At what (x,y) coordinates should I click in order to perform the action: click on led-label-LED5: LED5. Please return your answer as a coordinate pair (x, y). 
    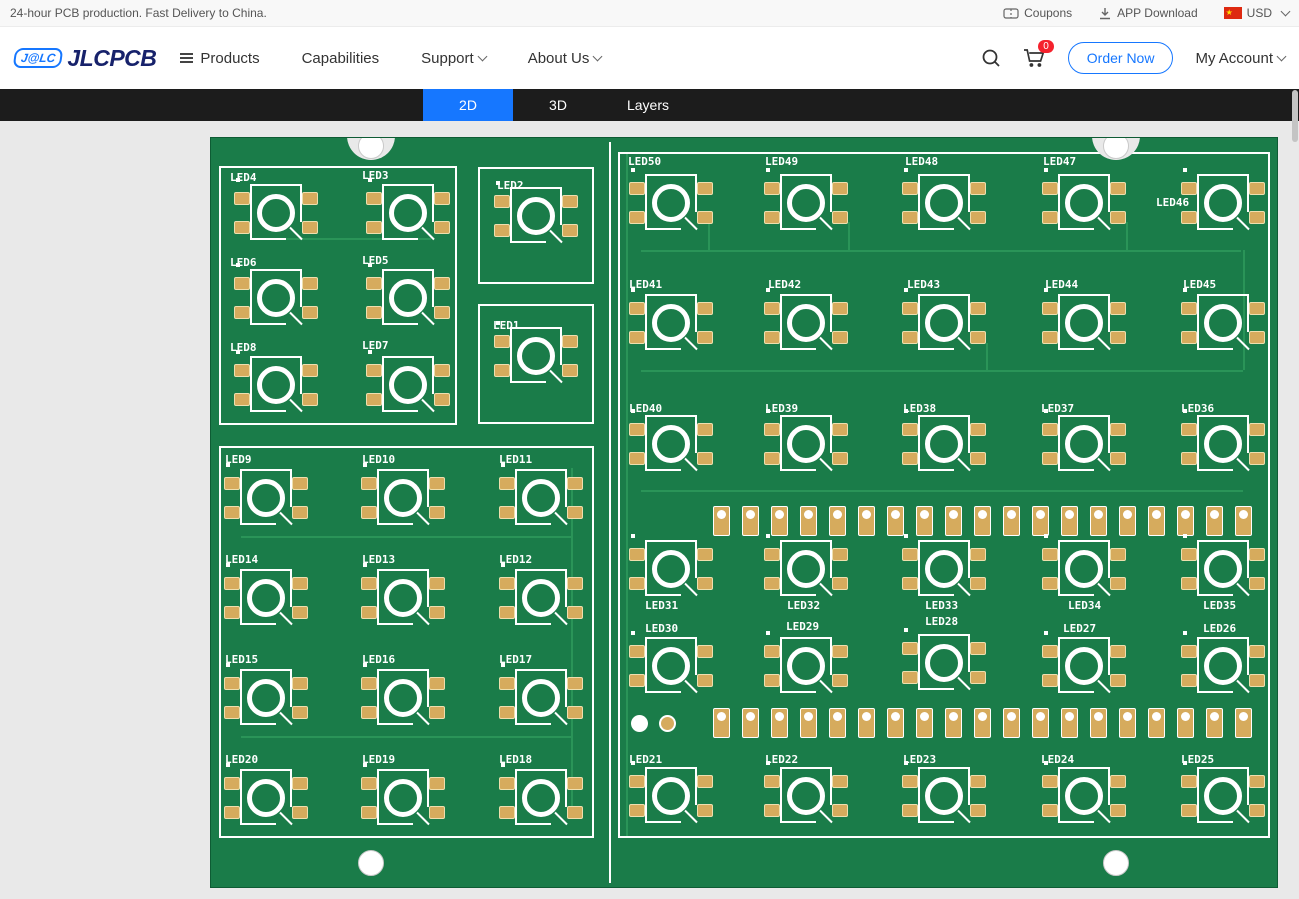
    Looking at the image, I should click on (375, 260).